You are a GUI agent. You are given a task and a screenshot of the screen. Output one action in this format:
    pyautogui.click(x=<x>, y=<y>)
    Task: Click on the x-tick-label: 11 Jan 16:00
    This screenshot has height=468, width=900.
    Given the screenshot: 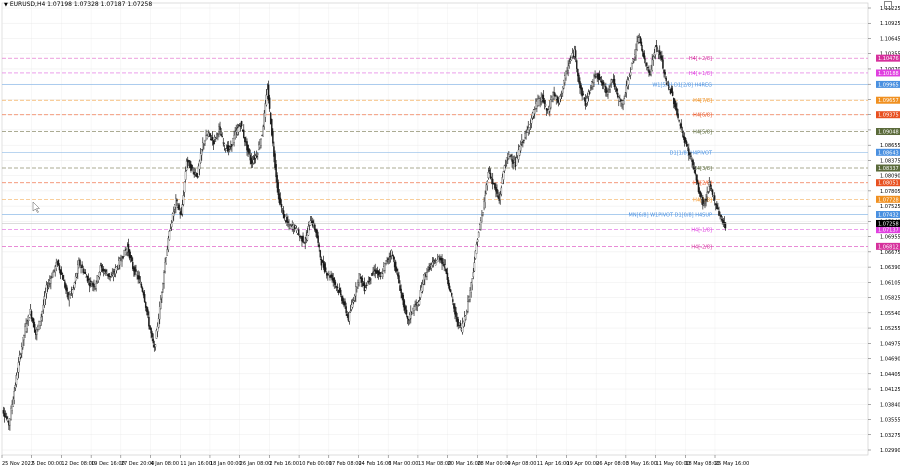 What is the action you would take?
    pyautogui.click(x=196, y=464)
    